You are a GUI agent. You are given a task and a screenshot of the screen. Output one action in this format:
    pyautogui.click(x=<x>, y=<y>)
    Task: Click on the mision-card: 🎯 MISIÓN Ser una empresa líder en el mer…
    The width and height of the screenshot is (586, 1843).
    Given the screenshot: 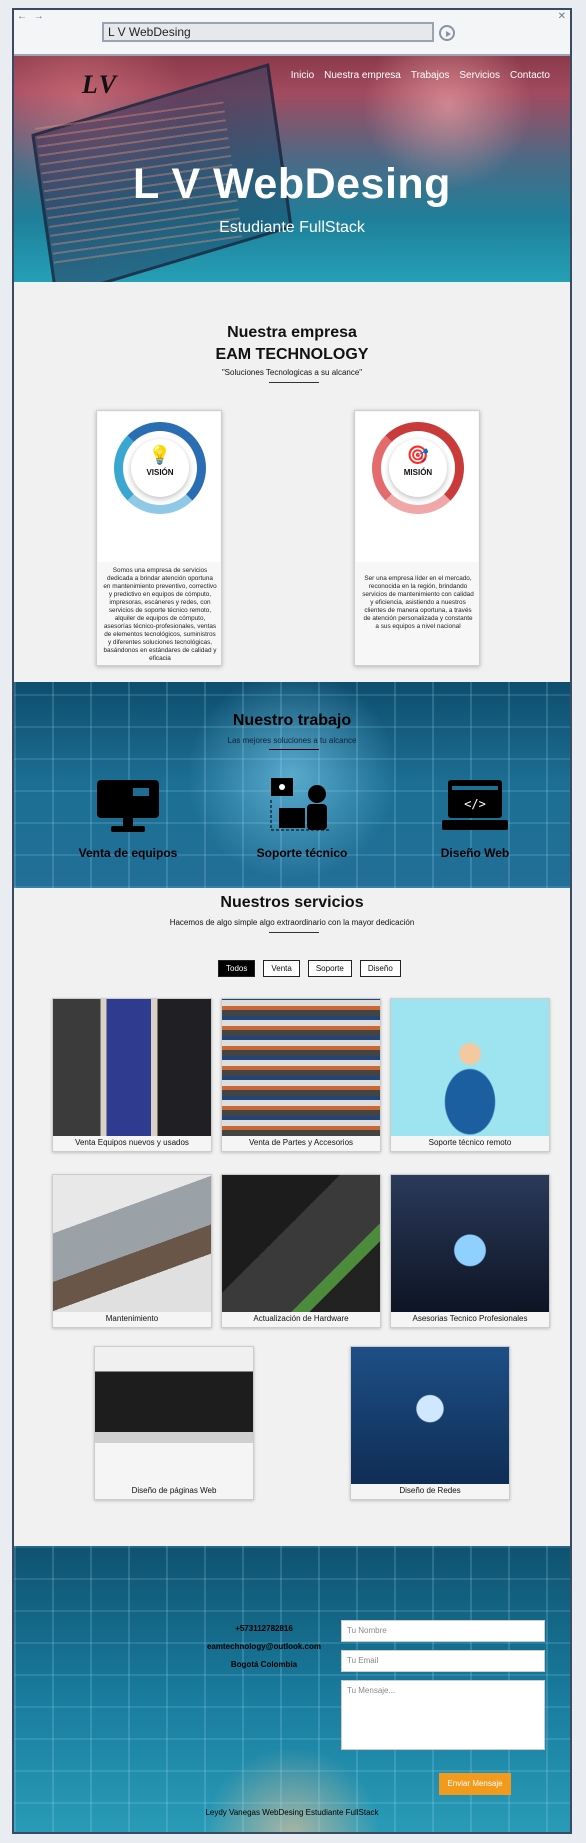 What is the action you would take?
    pyautogui.click(x=417, y=538)
    